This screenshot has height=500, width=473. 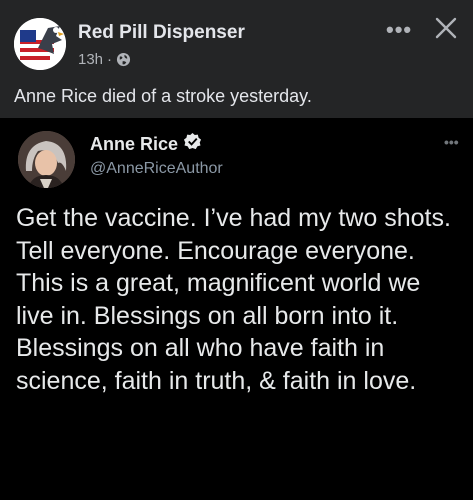 What do you see at coordinates (134, 144) in the screenshot?
I see `tweet-author-name: Anne Rice` at bounding box center [134, 144].